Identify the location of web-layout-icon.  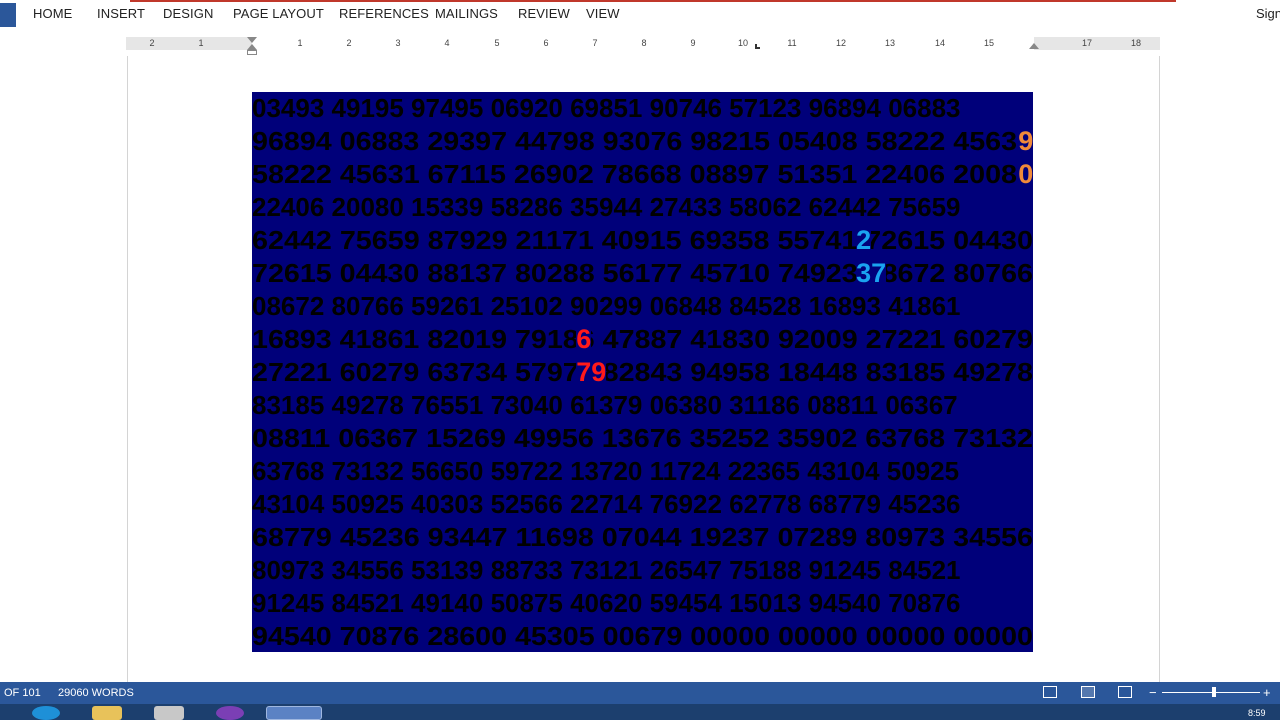
(1125, 692).